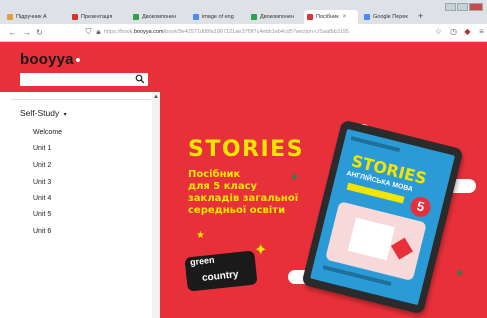 This screenshot has height=318, width=487. I want to click on tab-close-icon: ×, so click(345, 17).